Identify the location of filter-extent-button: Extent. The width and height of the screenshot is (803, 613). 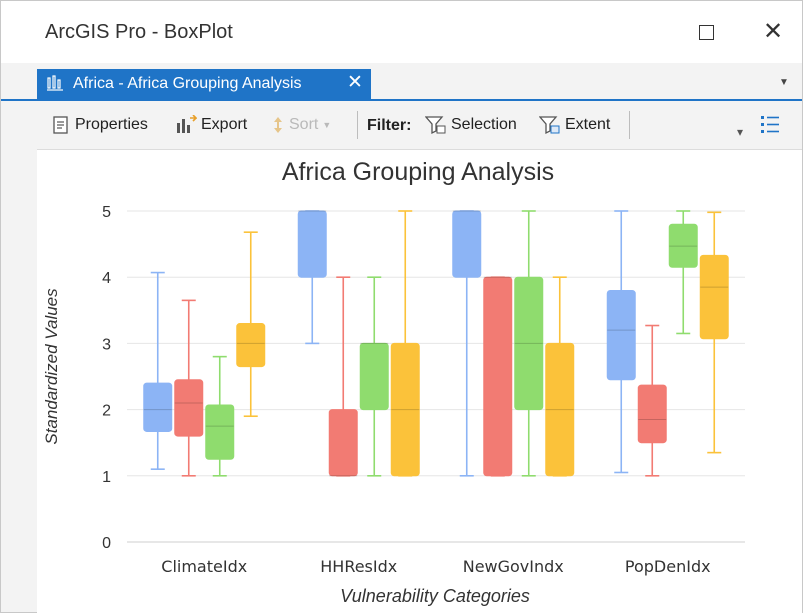
(574, 125).